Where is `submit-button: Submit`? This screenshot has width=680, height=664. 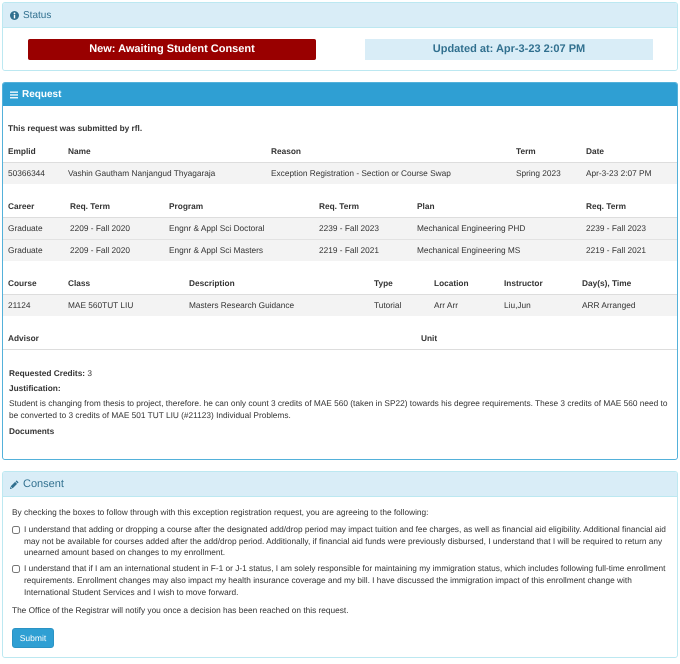 submit-button: Submit is located at coordinates (33, 638).